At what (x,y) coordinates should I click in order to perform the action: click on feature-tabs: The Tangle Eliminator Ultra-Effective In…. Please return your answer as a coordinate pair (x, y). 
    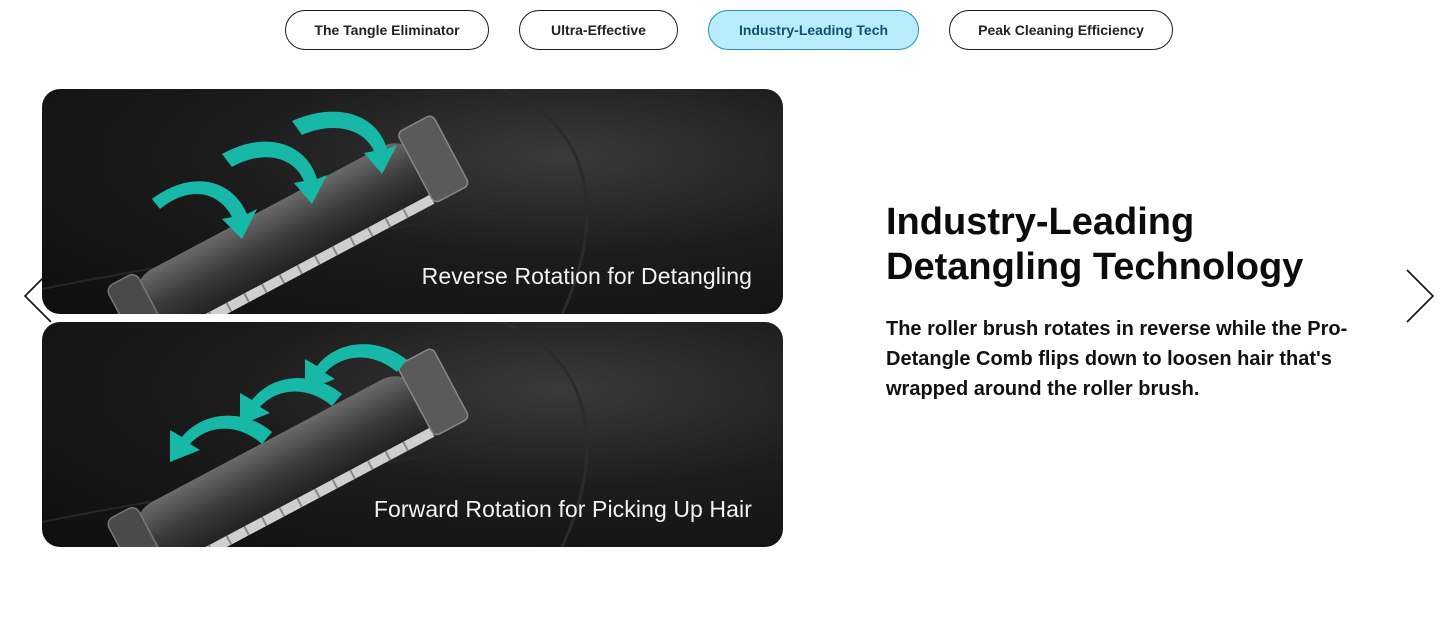
    Looking at the image, I should click on (727, 30).